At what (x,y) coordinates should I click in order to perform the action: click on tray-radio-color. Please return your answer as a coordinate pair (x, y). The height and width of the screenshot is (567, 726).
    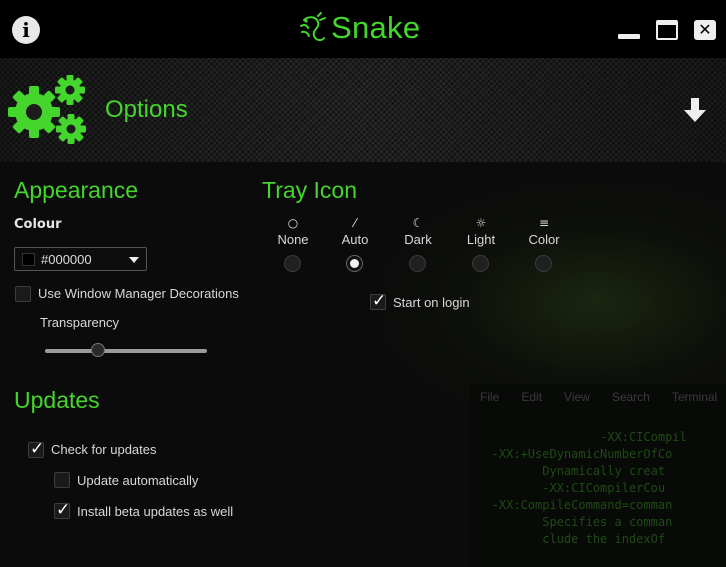
    Looking at the image, I should click on (543, 263).